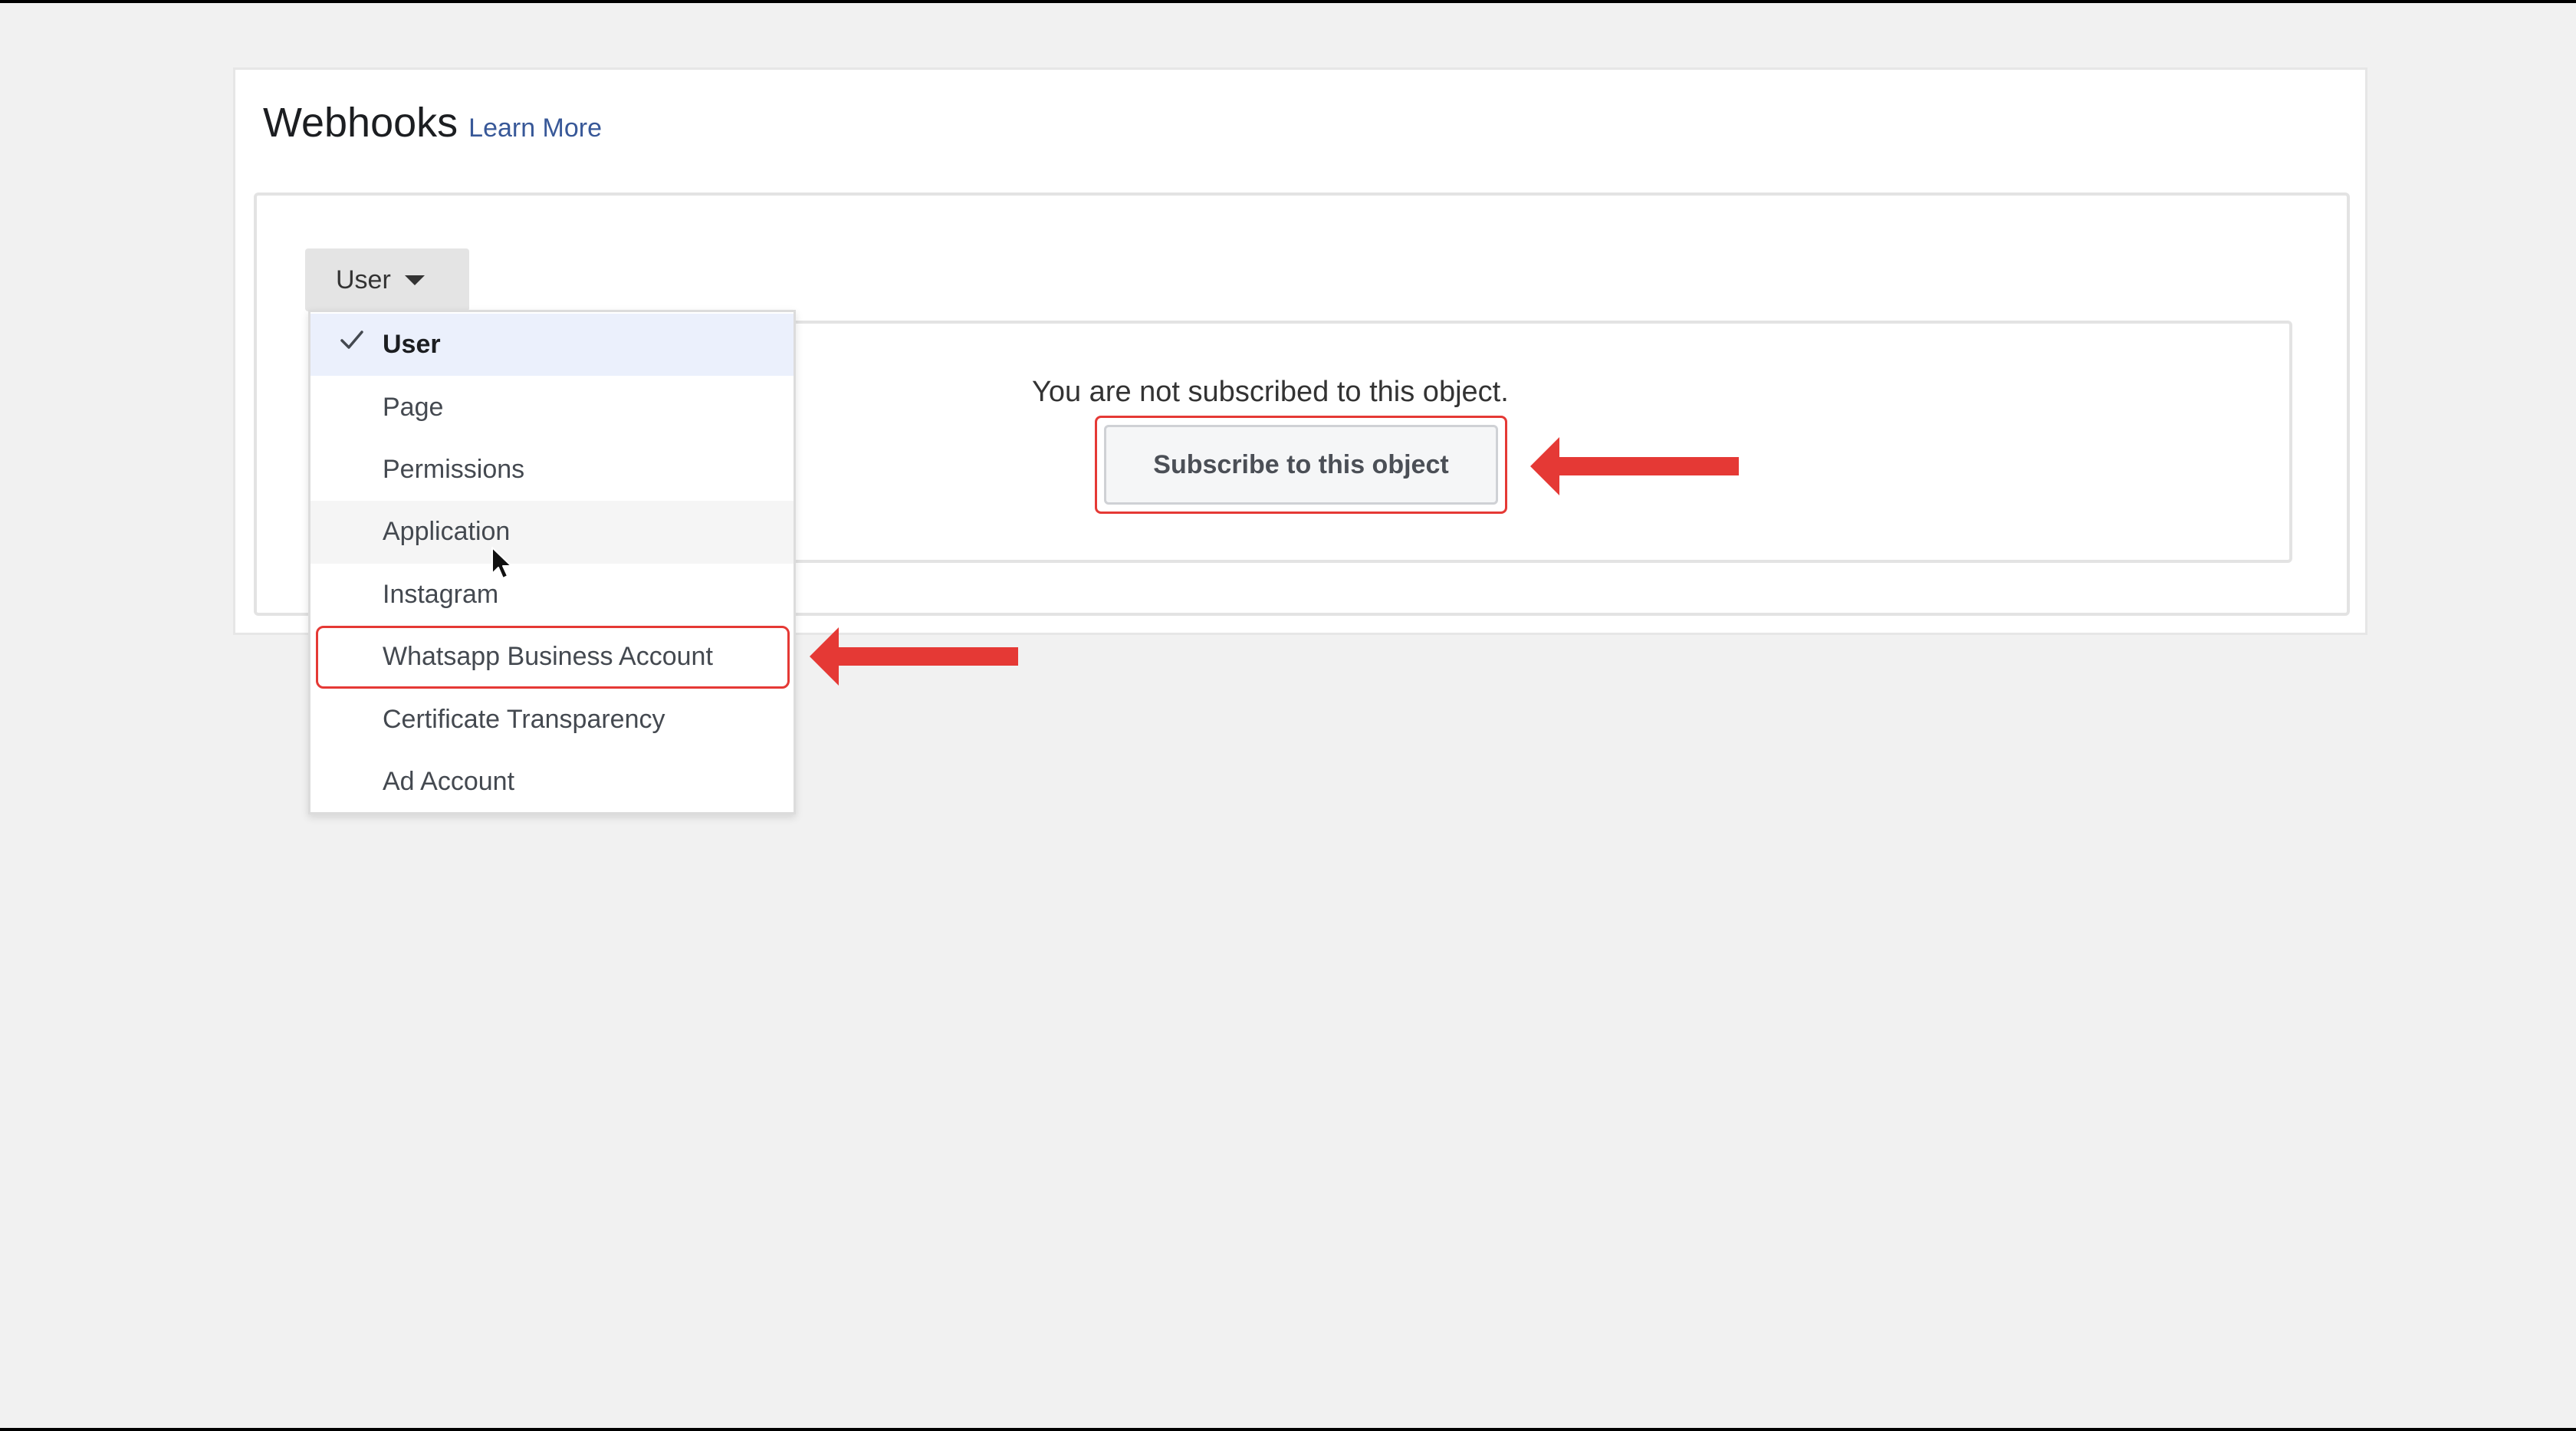 Image resolution: width=2576 pixels, height=1431 pixels. Describe the element at coordinates (535, 128) in the screenshot. I see `learn-more-link: Learn More` at that location.